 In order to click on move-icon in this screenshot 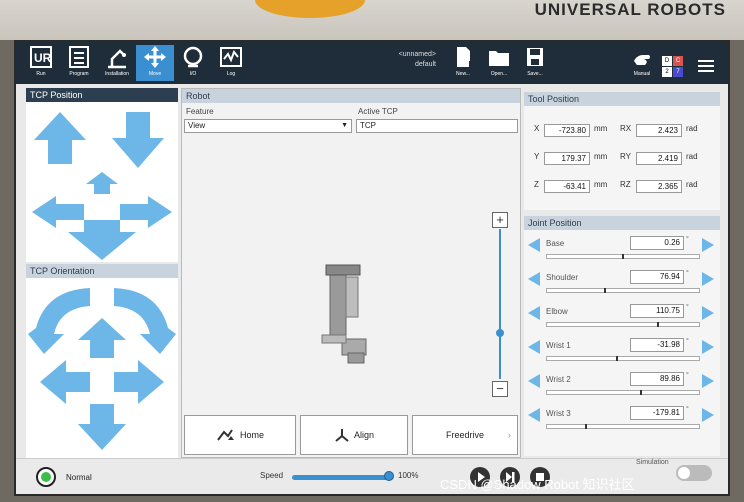, I will do `click(155, 57)`.